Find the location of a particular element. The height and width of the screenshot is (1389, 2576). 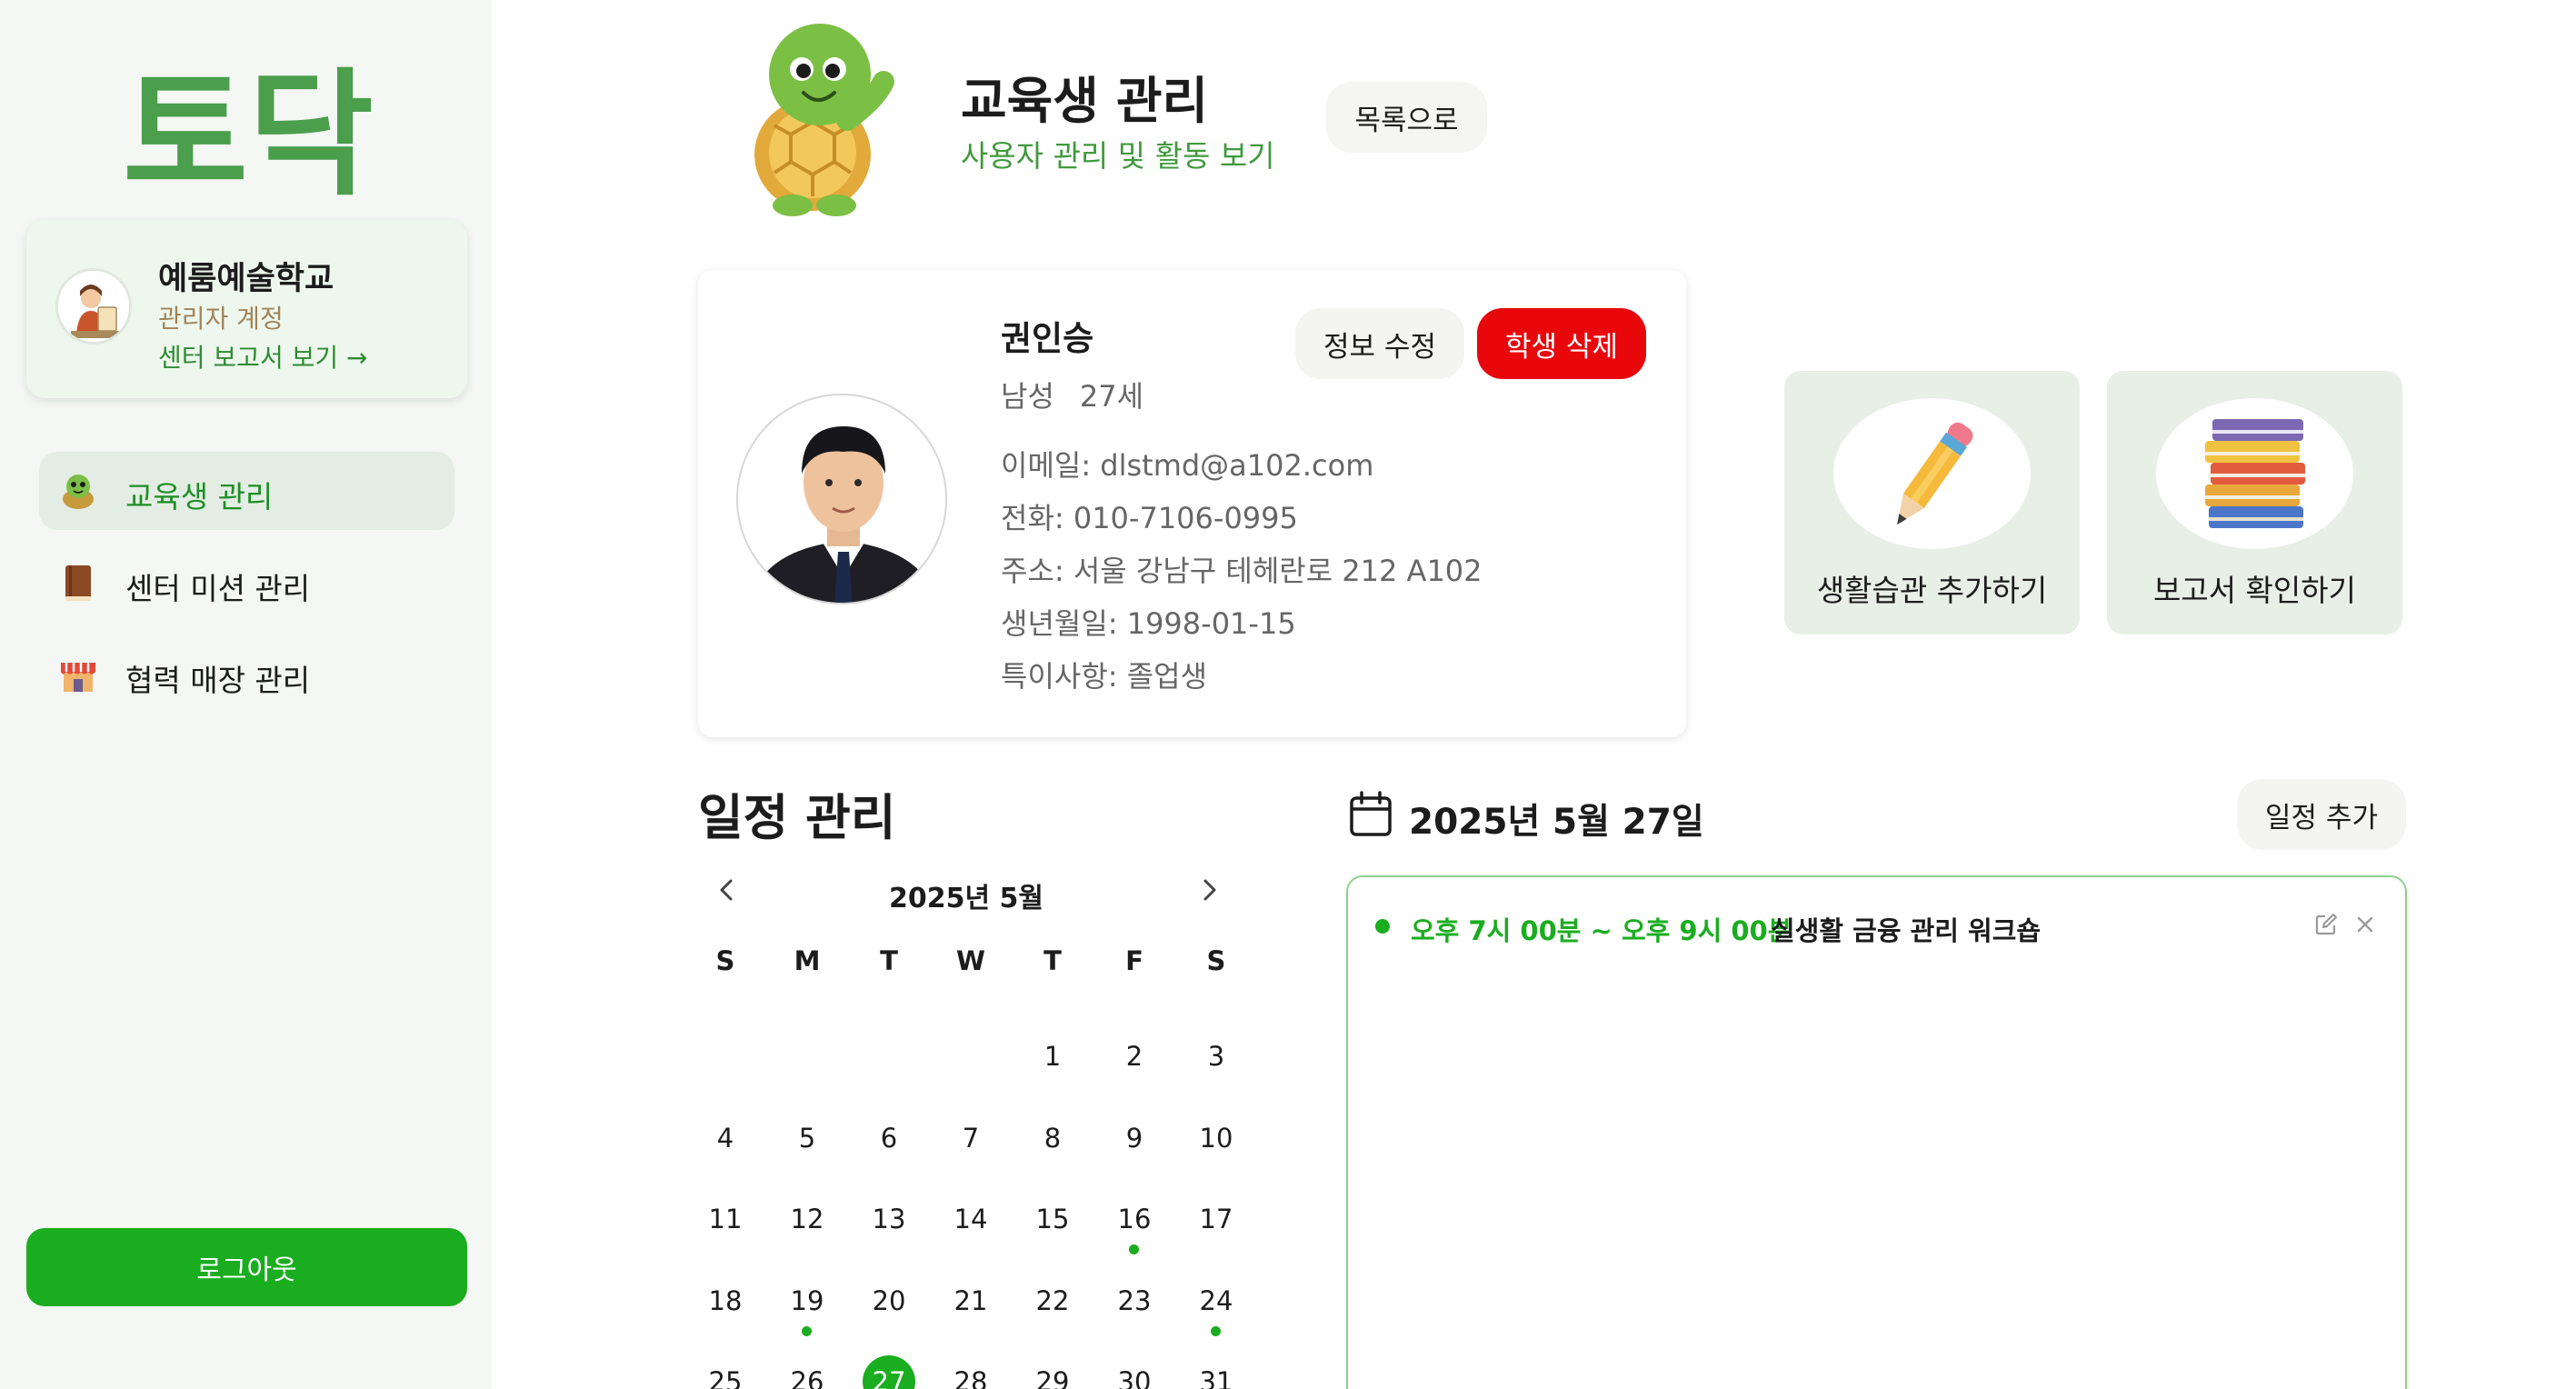

schedule-section-title: 일정 관리 is located at coordinates (797, 817).